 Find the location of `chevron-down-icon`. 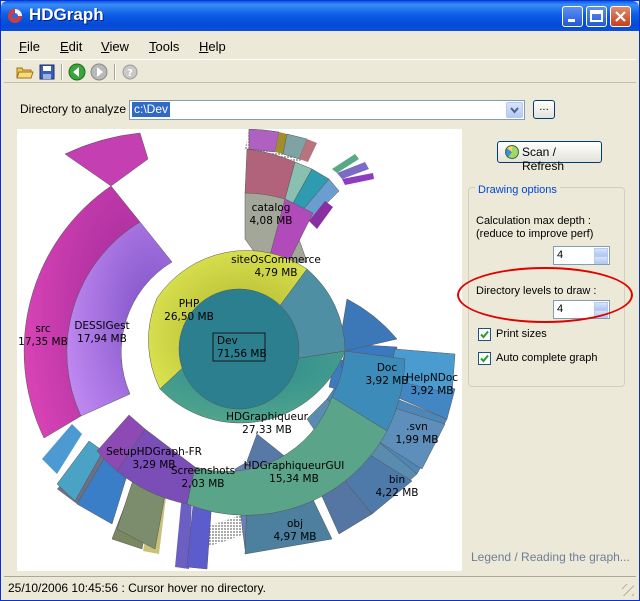

chevron-down-icon is located at coordinates (514, 110).